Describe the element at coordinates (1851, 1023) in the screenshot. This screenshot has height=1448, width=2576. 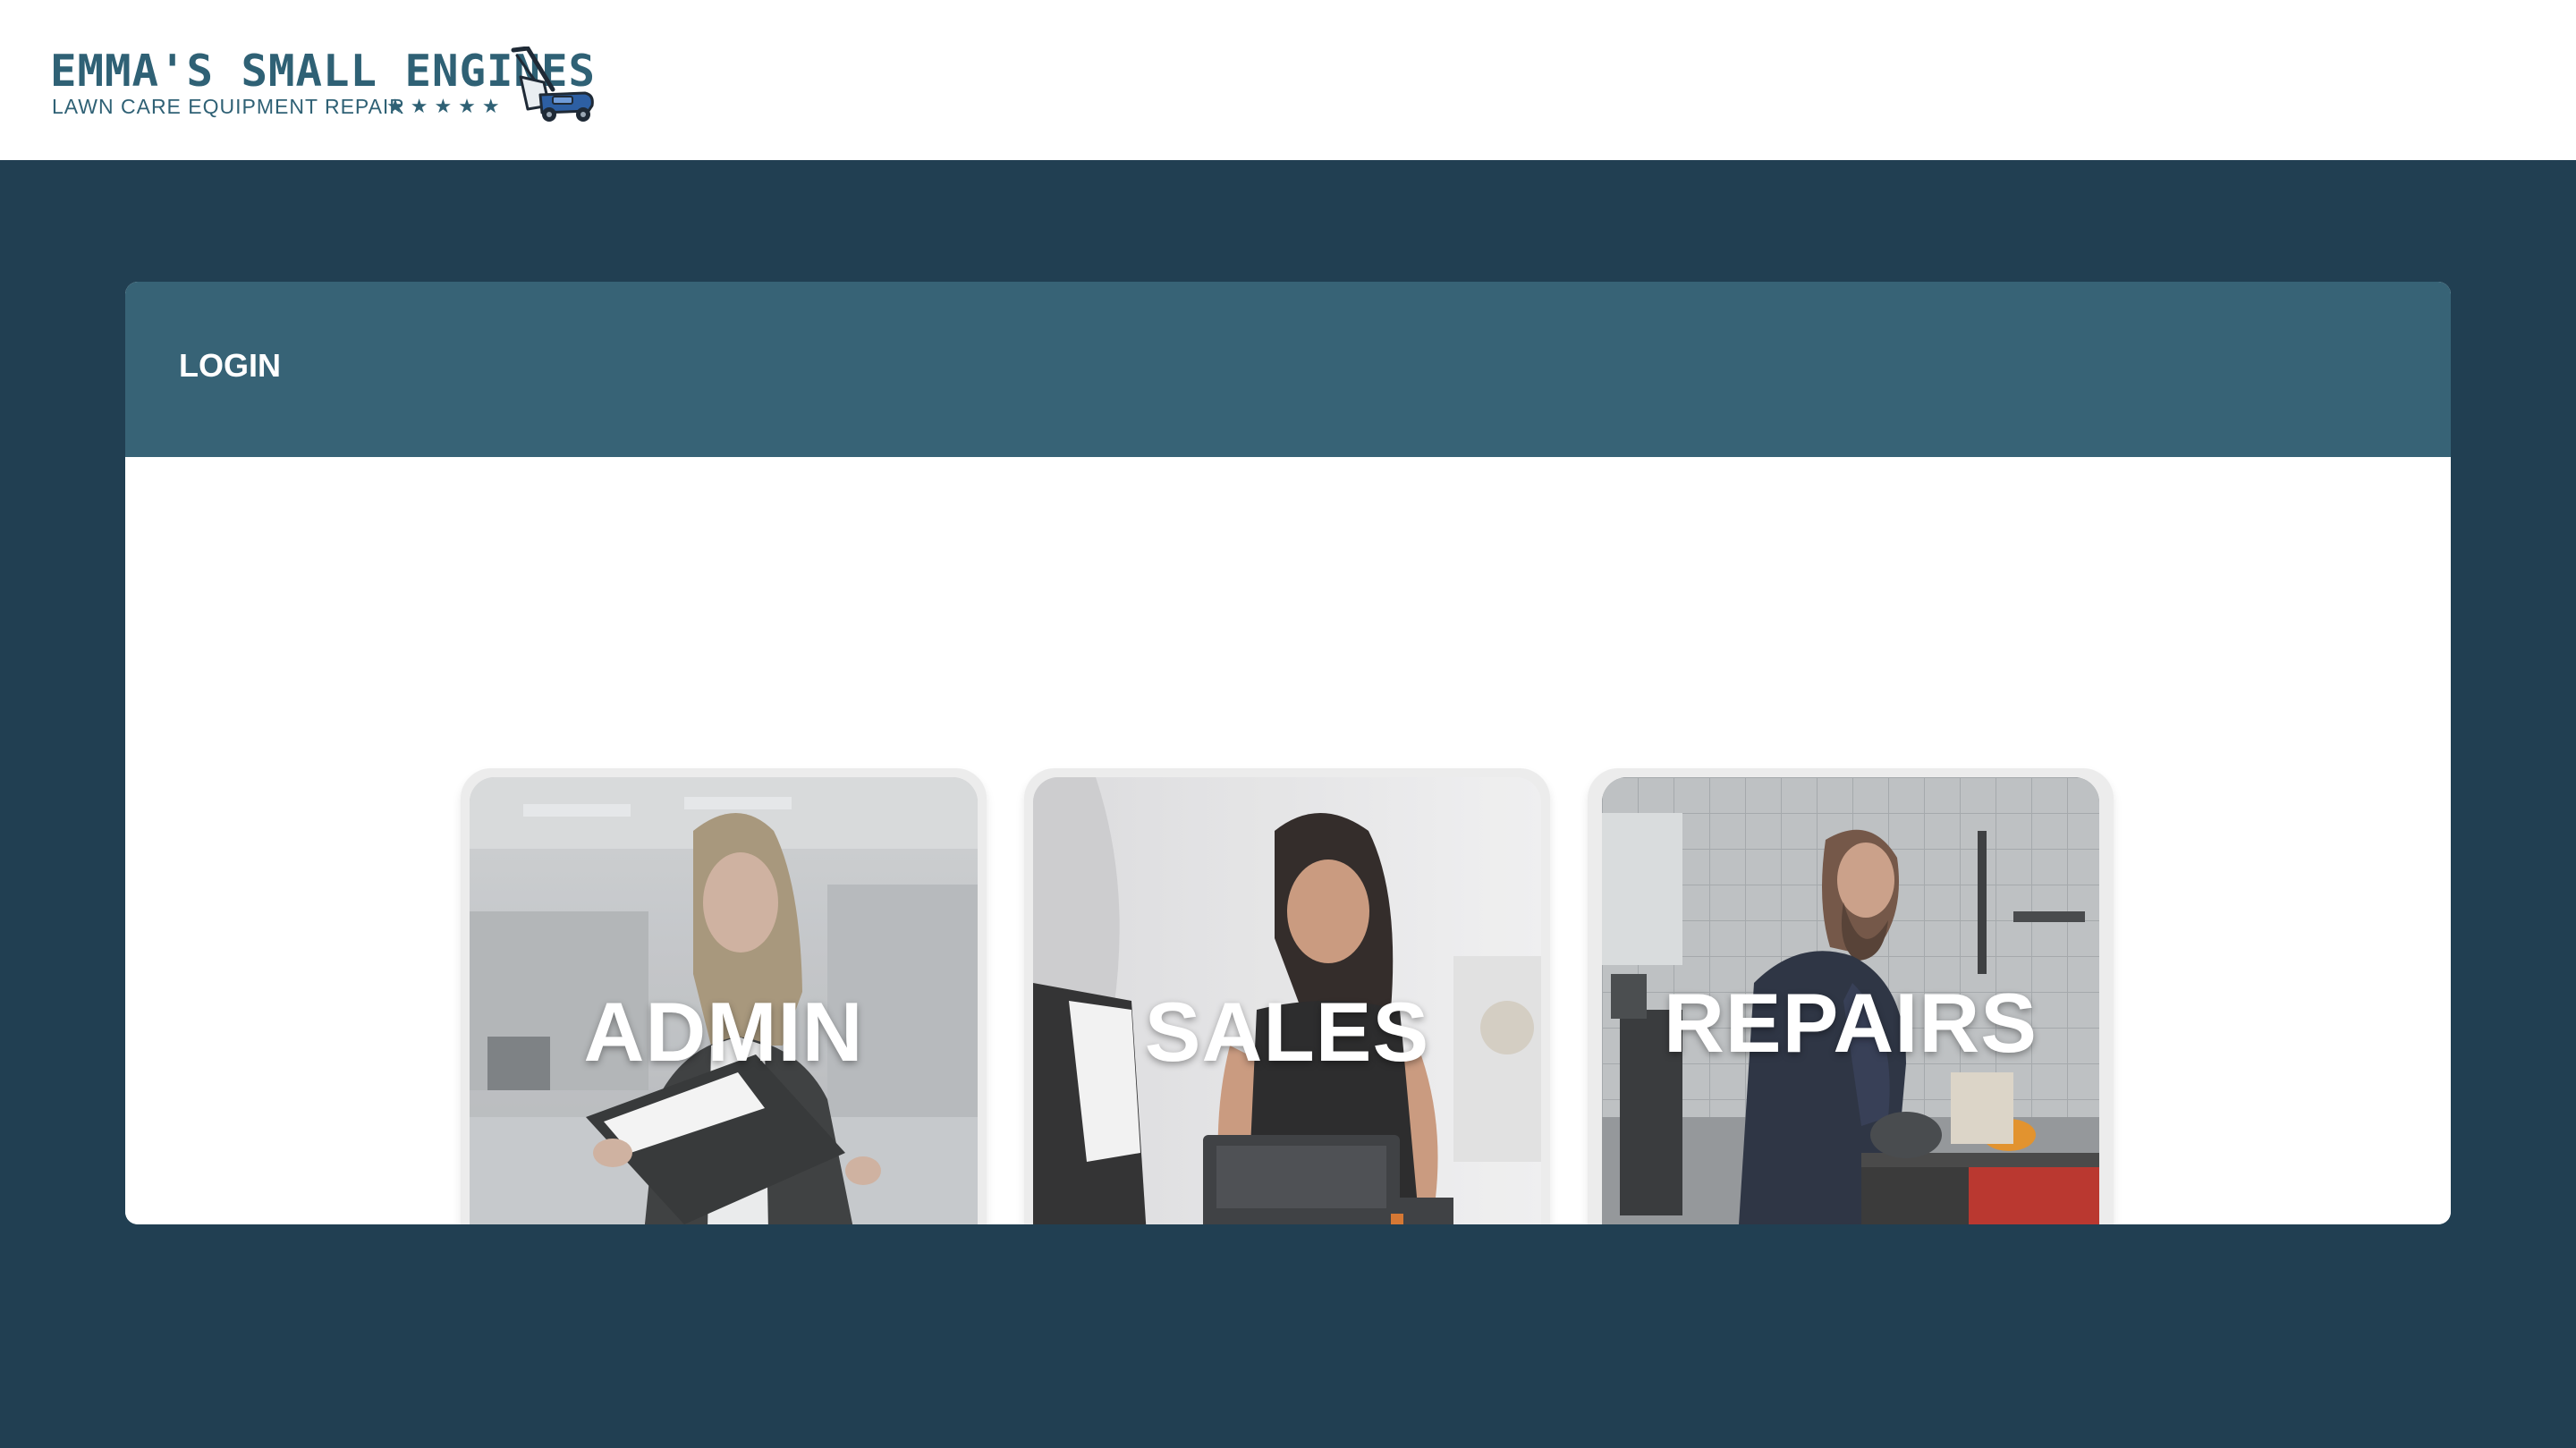
I see `repairs-card-label: REPAIRS` at that location.